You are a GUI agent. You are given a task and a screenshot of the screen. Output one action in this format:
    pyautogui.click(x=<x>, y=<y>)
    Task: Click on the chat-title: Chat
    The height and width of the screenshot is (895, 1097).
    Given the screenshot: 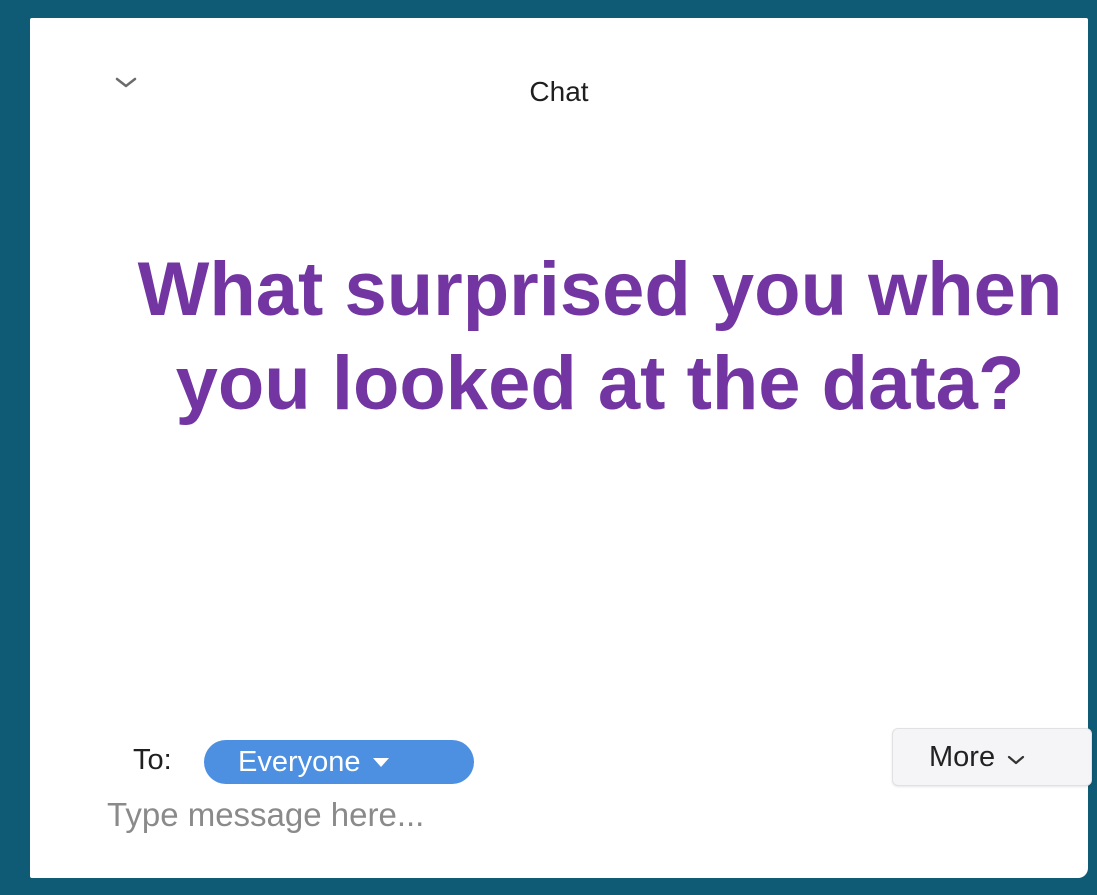 What is the action you would take?
    pyautogui.click(x=559, y=91)
    